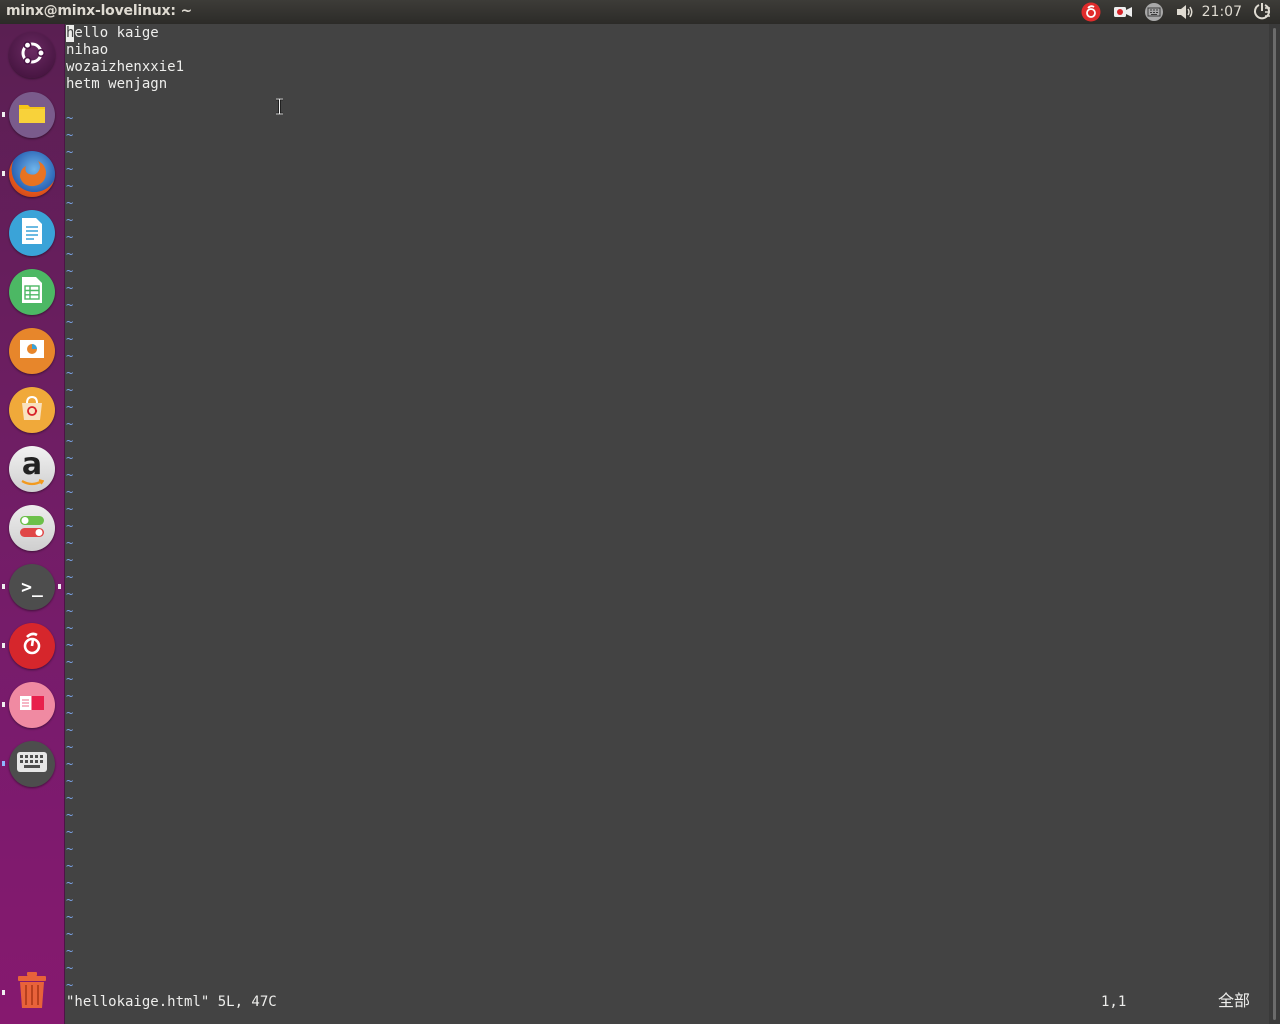  Describe the element at coordinates (1154, 12) in the screenshot. I see `keyboard-indicator-icon` at that location.